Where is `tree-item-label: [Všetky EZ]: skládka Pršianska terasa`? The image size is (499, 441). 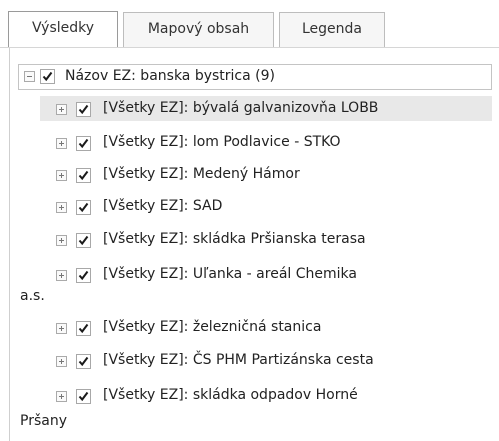 tree-item-label: [Všetky EZ]: skládka Pršianska terasa is located at coordinates (234, 239).